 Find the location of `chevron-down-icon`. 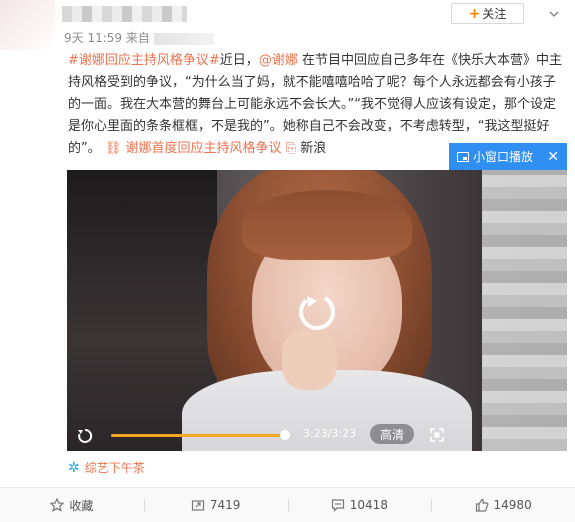

chevron-down-icon is located at coordinates (554, 14).